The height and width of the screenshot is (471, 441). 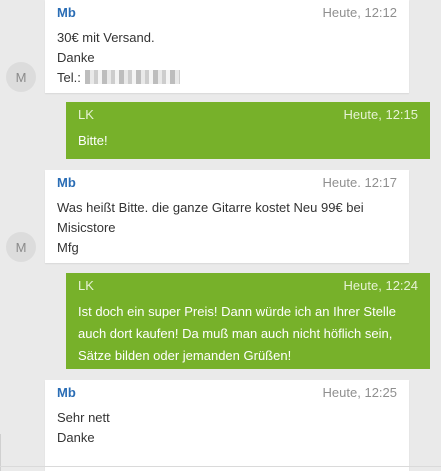 What do you see at coordinates (359, 392) in the screenshot?
I see `message-time: Heute, 12:25` at bounding box center [359, 392].